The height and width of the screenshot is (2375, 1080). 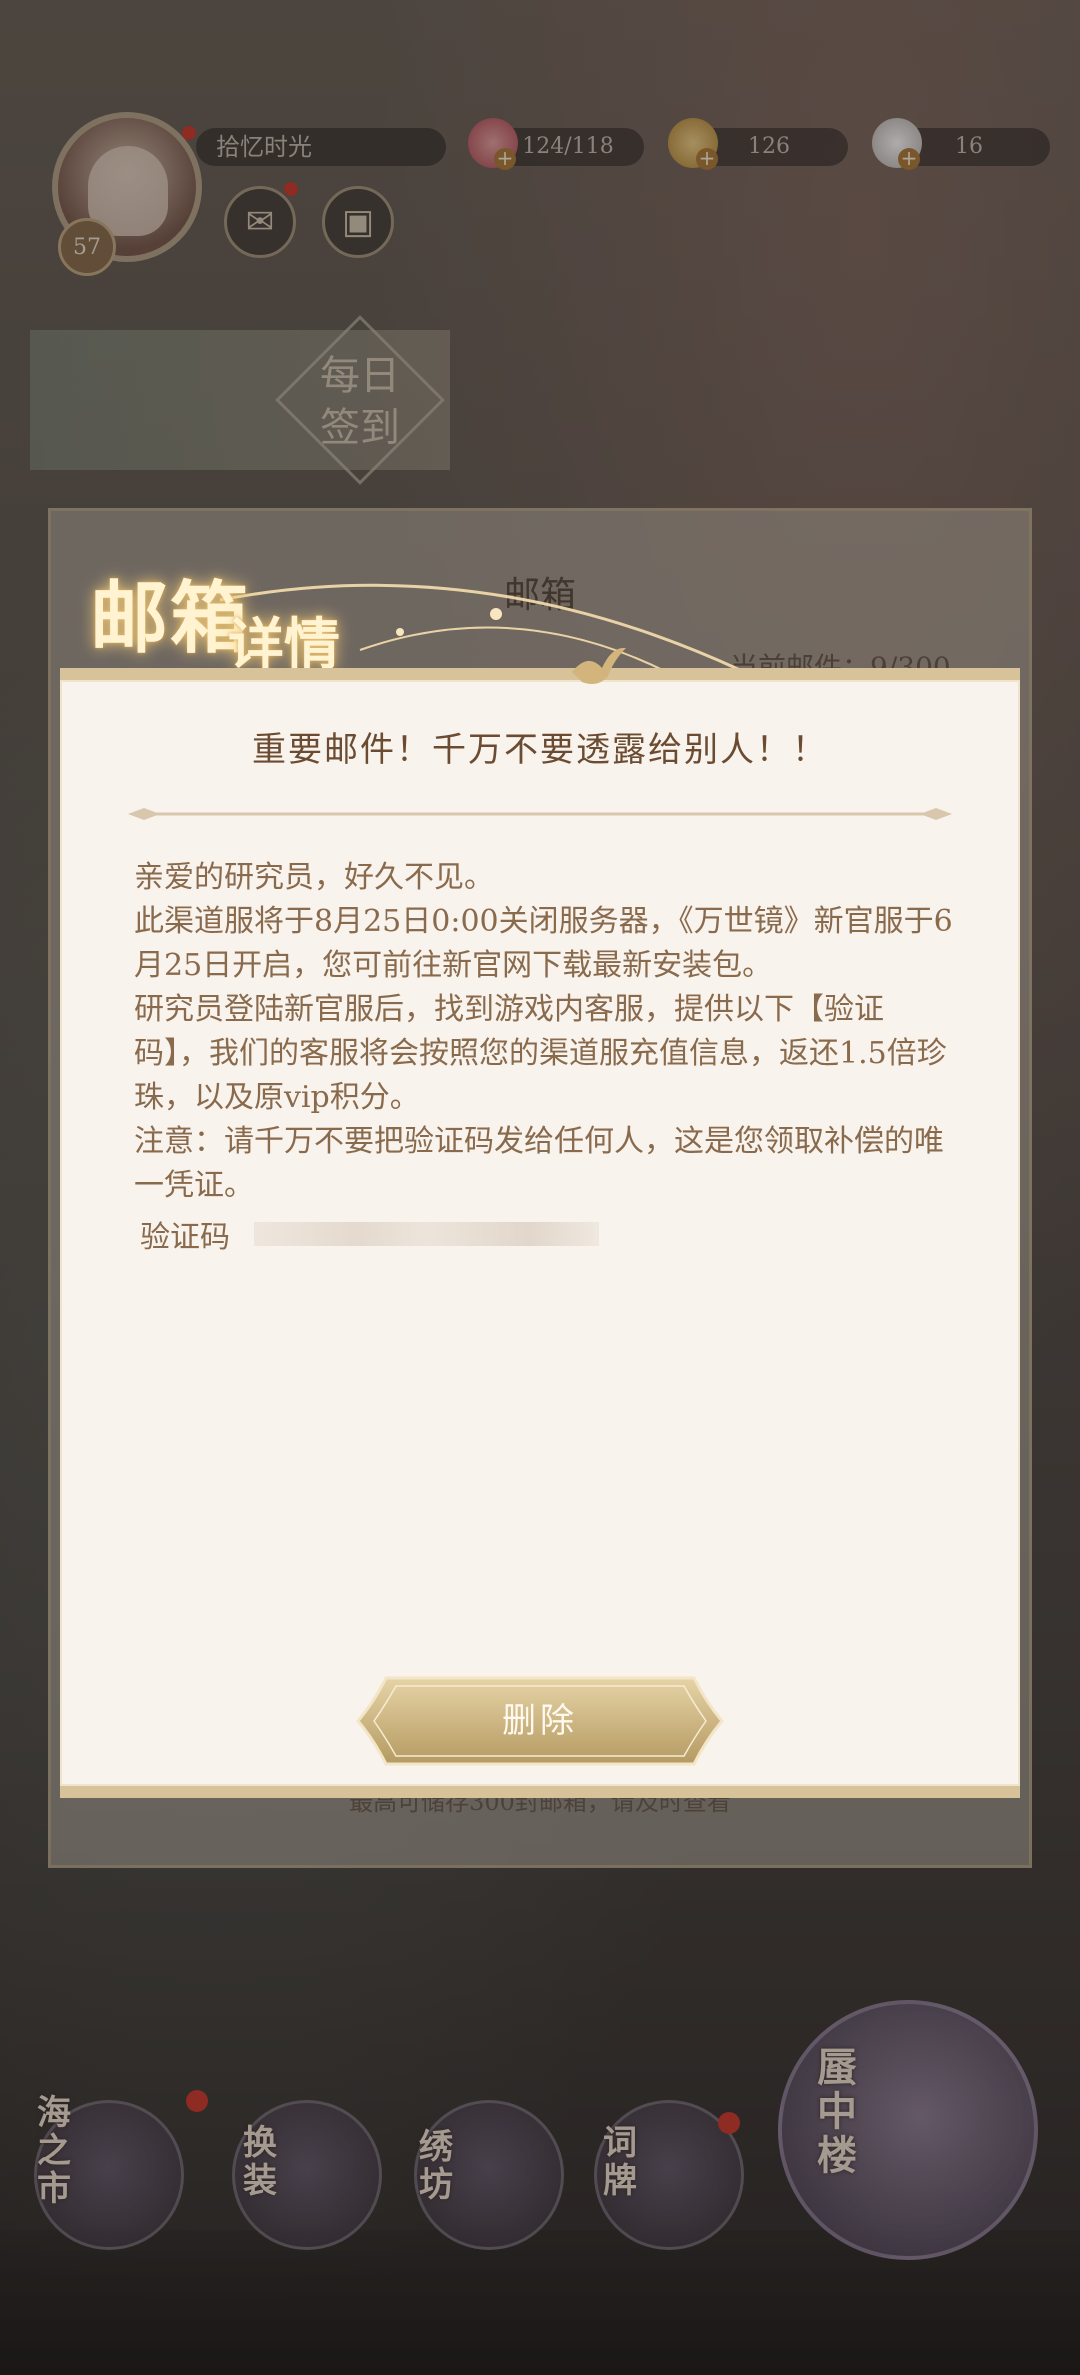 What do you see at coordinates (540, 1721) in the screenshot?
I see `delete-button-label: 删除` at bounding box center [540, 1721].